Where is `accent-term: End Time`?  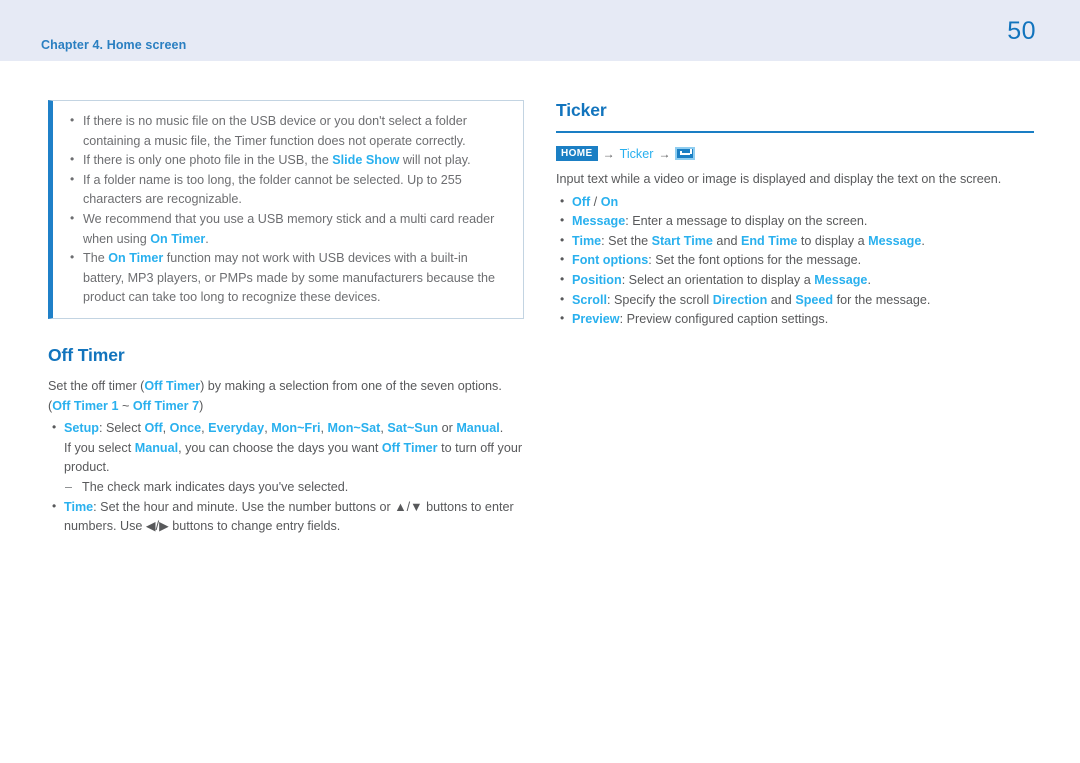
accent-term: End Time is located at coordinates (769, 241).